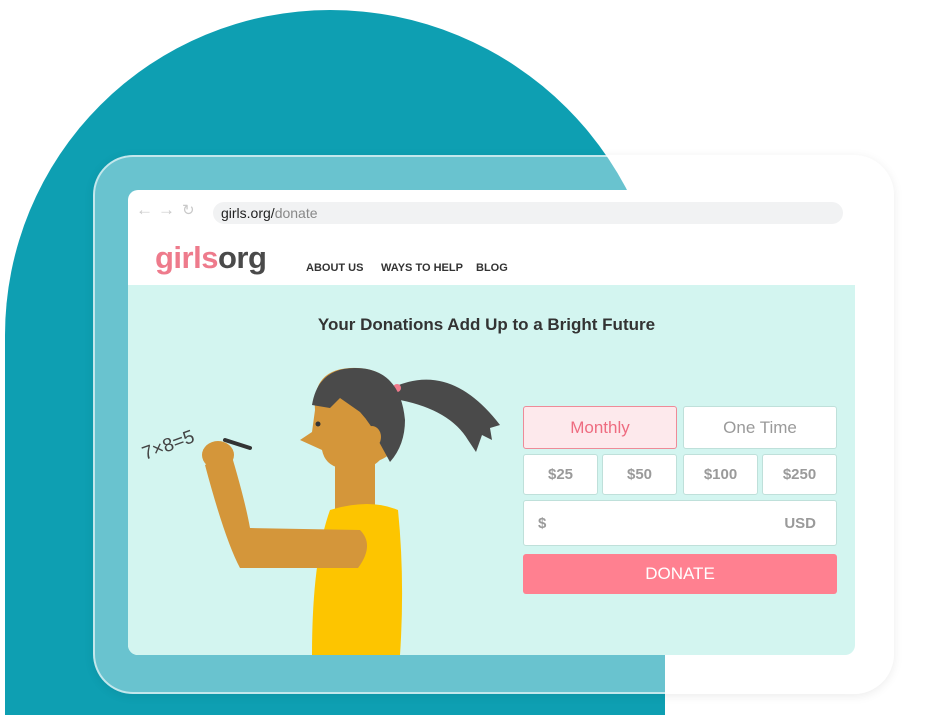 The height and width of the screenshot is (720, 928). Describe the element at coordinates (542, 523) in the screenshot. I see `currency-symbol: $` at that location.